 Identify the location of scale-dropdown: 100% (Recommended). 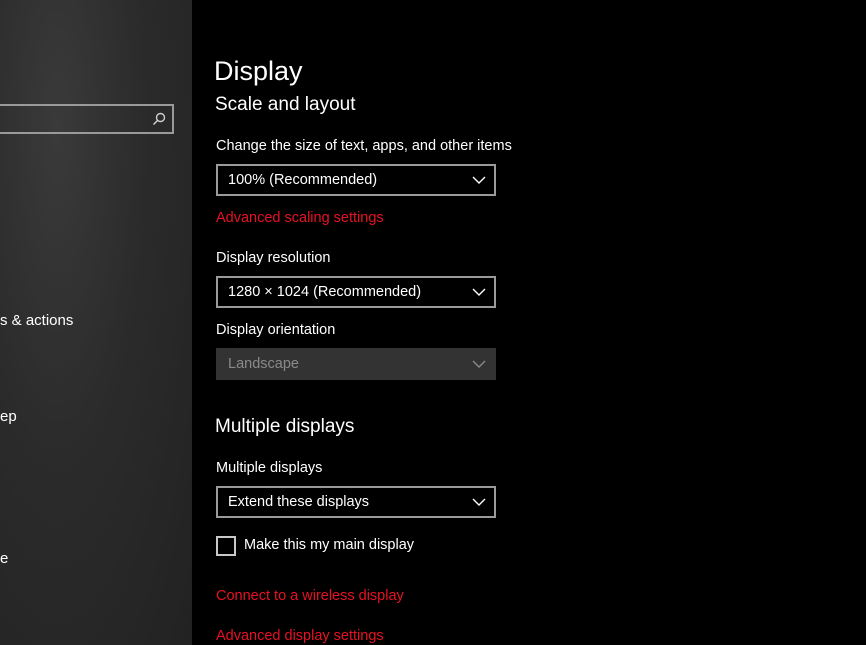
(356, 180).